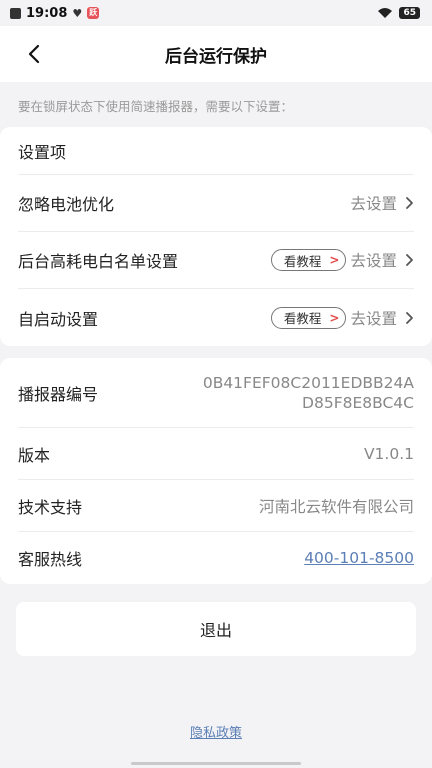 The image size is (432, 768). I want to click on settings-header: 设置项, so click(42, 152).